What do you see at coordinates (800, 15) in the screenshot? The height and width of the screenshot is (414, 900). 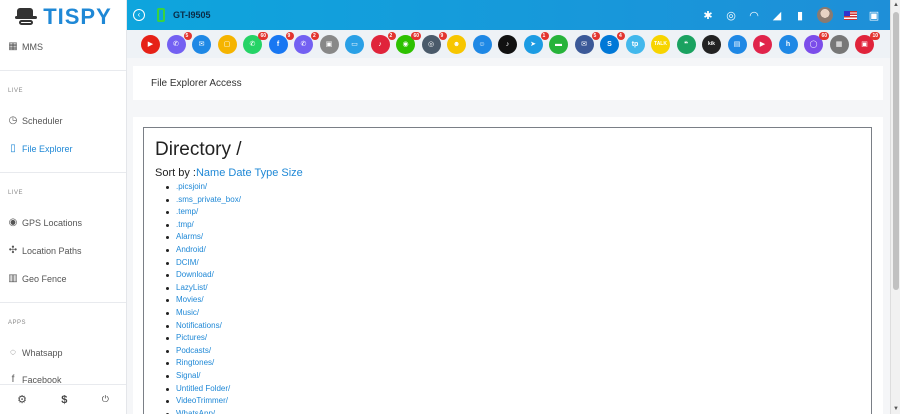 I see `battery-icon: ▮` at bounding box center [800, 15].